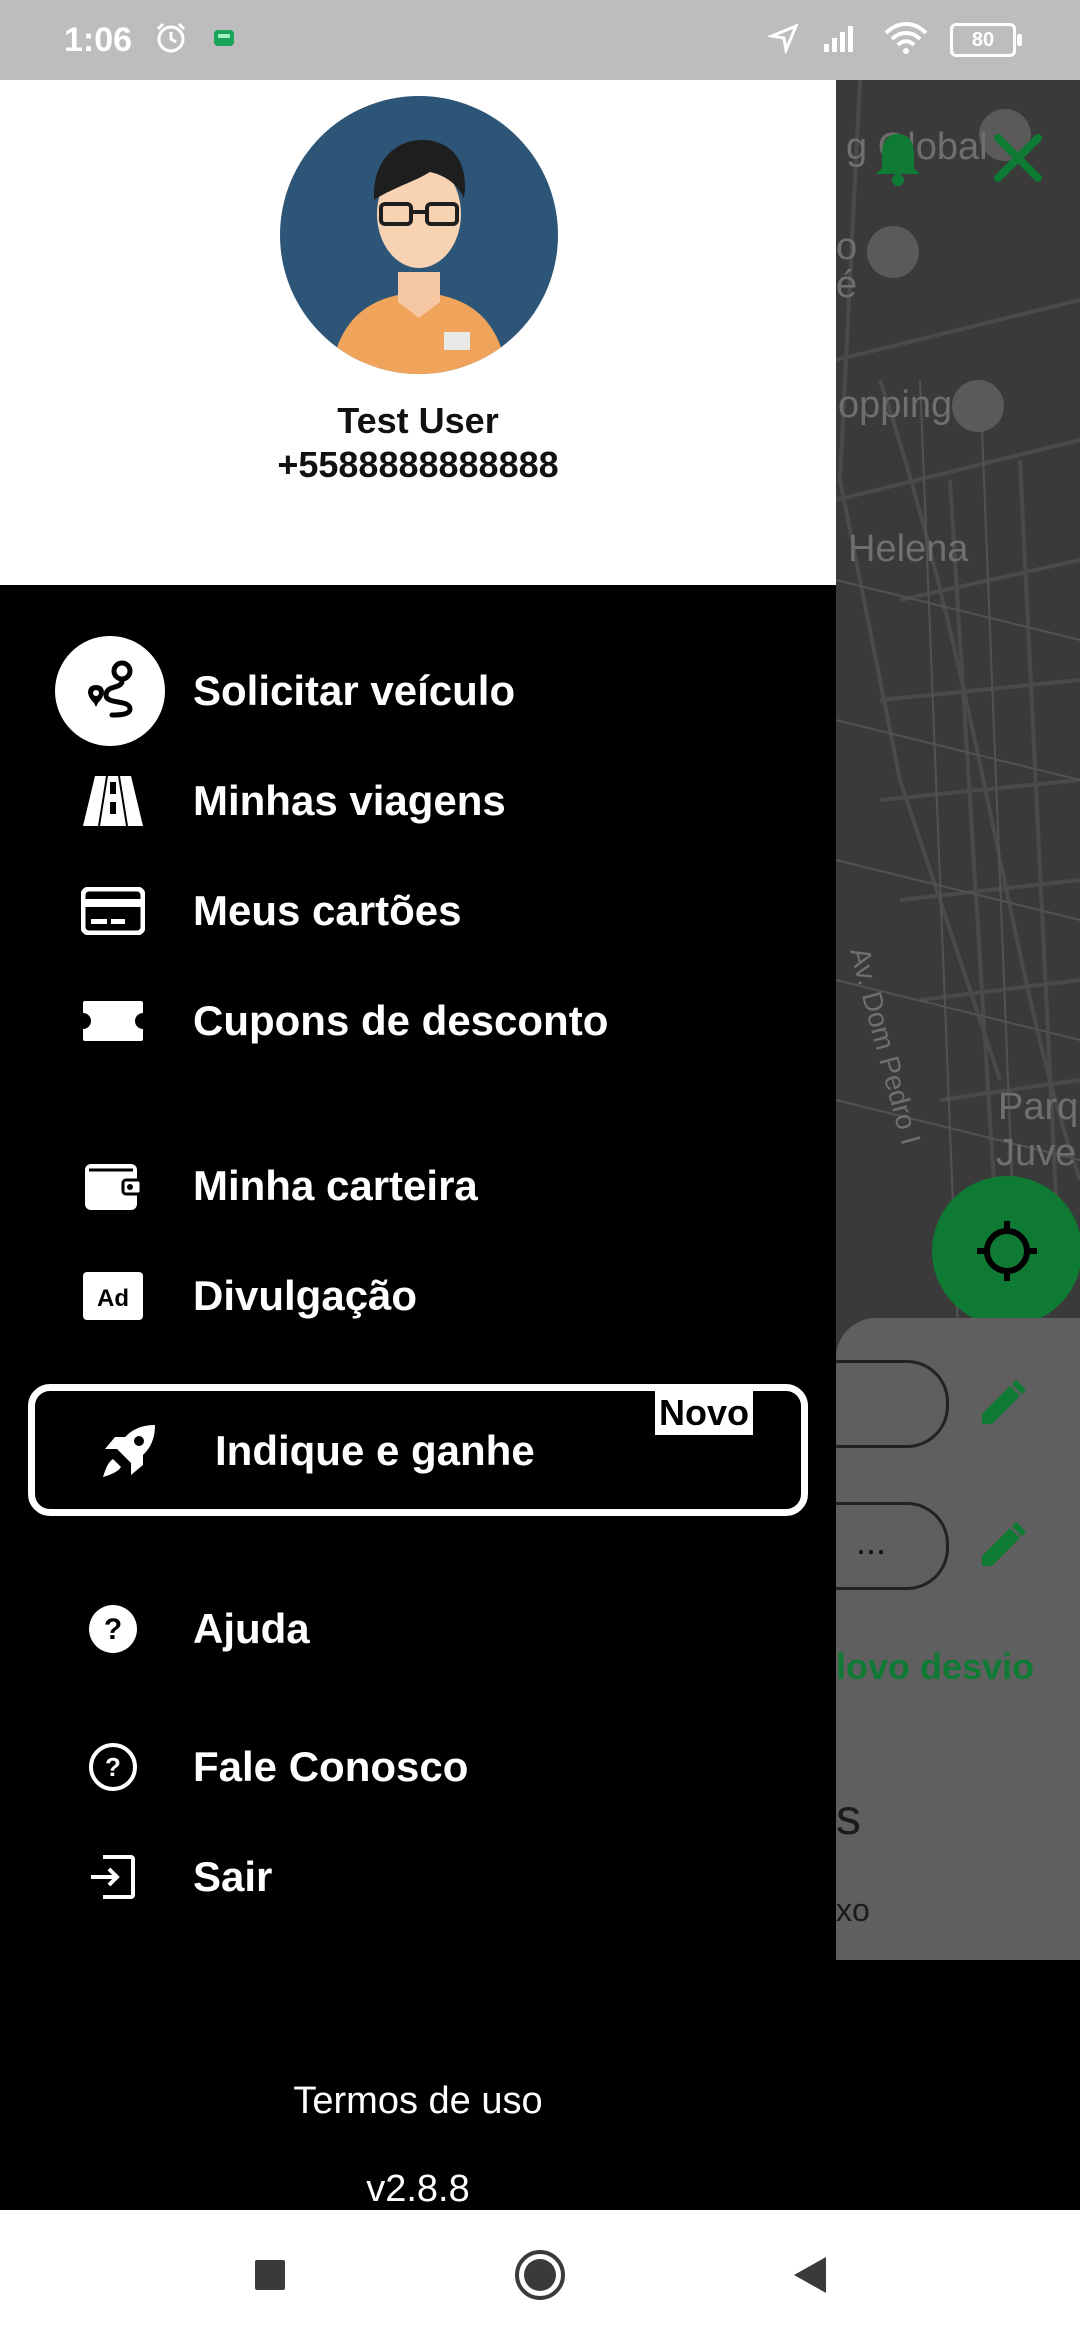 The height and width of the screenshot is (2340, 1080). Describe the element at coordinates (233, 1876) in the screenshot. I see `menu-item-label: Sair` at that location.